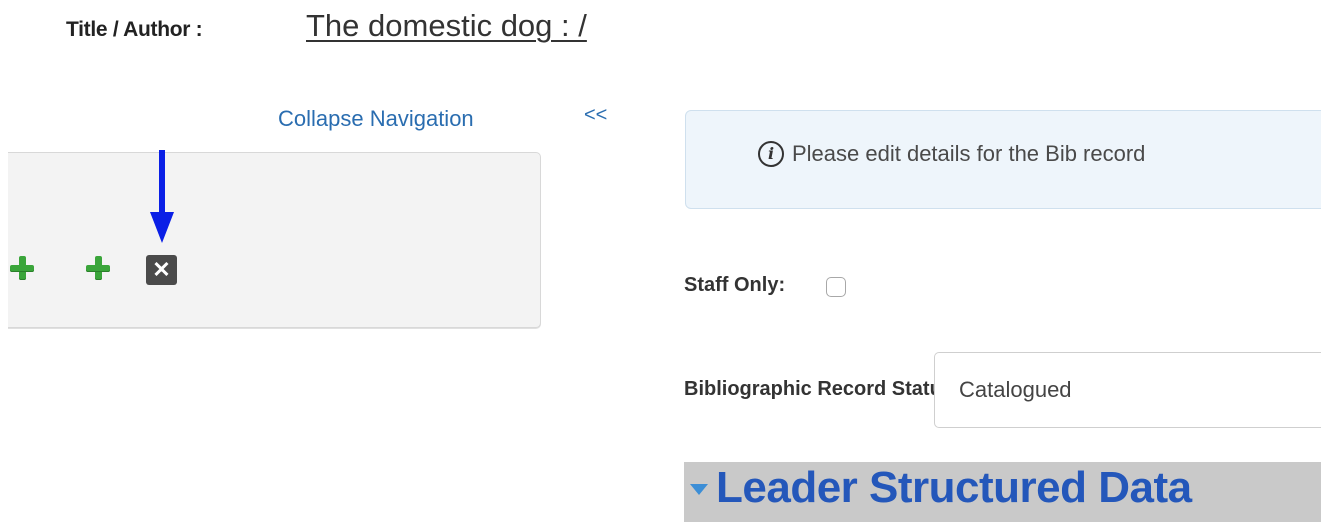 Image resolution: width=1321 pixels, height=522 pixels. What do you see at coordinates (699, 489) in the screenshot?
I see `caret-down-icon` at bounding box center [699, 489].